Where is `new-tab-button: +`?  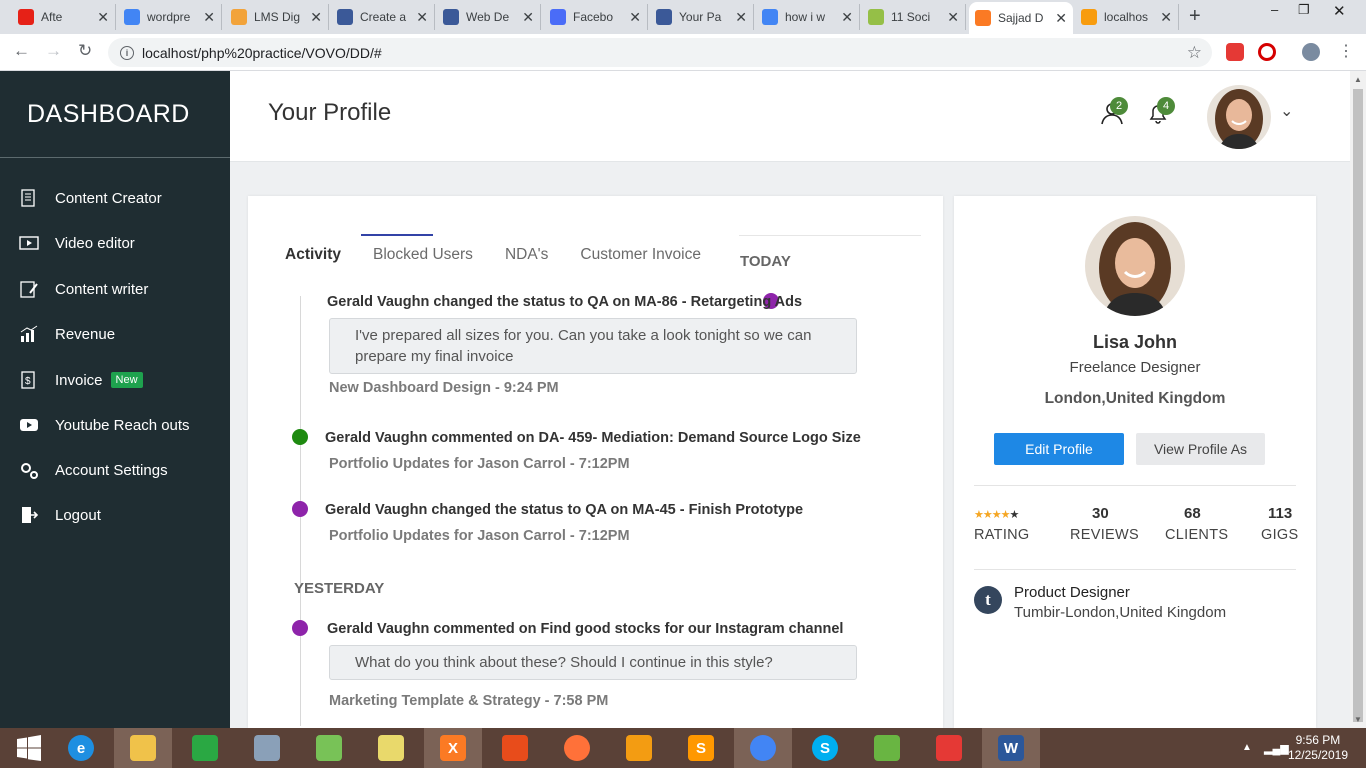
new-tab-button: + is located at coordinates (1195, 16).